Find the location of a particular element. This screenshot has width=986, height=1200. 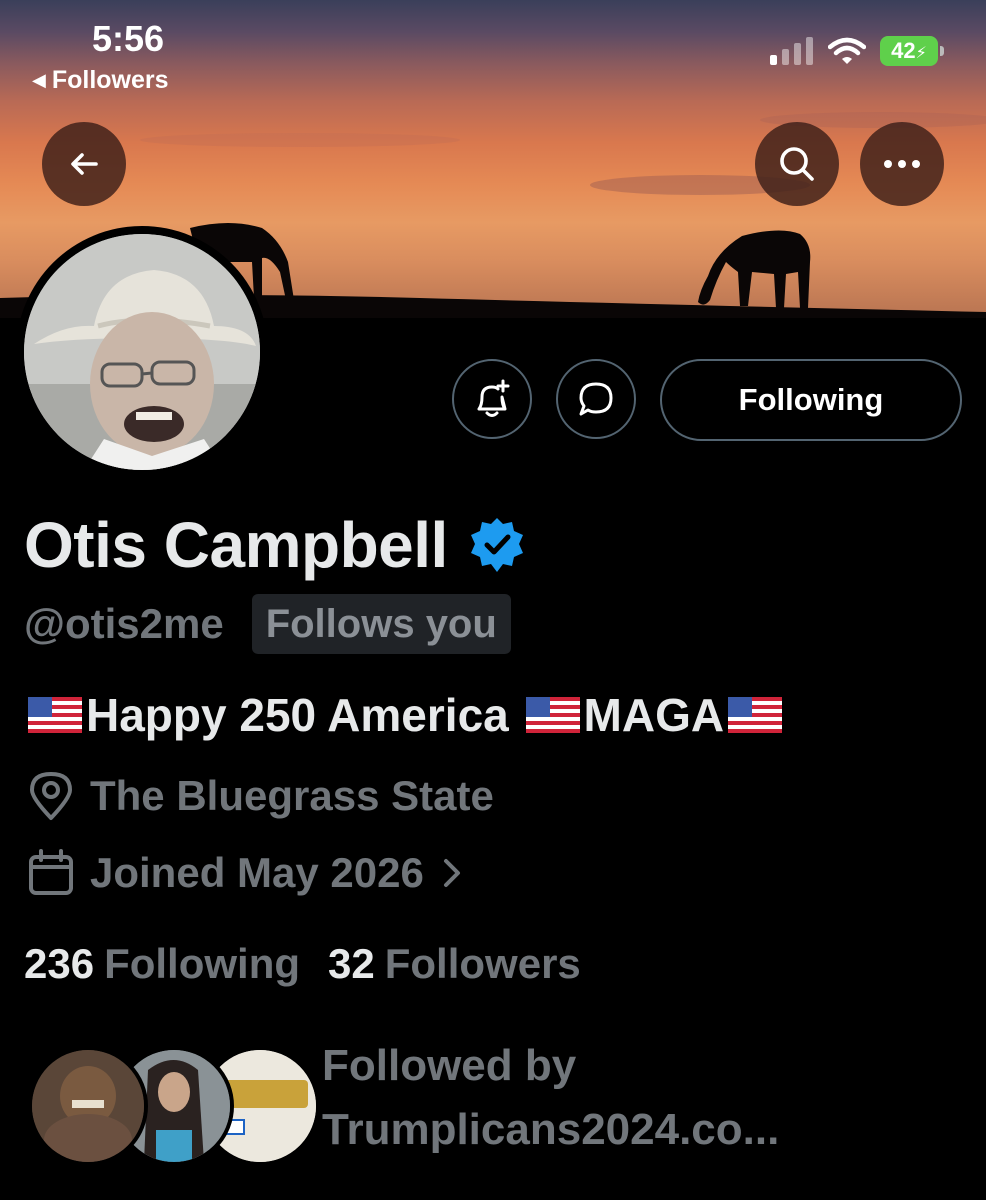

status-indicators: 42⚡ is located at coordinates (857, 51).